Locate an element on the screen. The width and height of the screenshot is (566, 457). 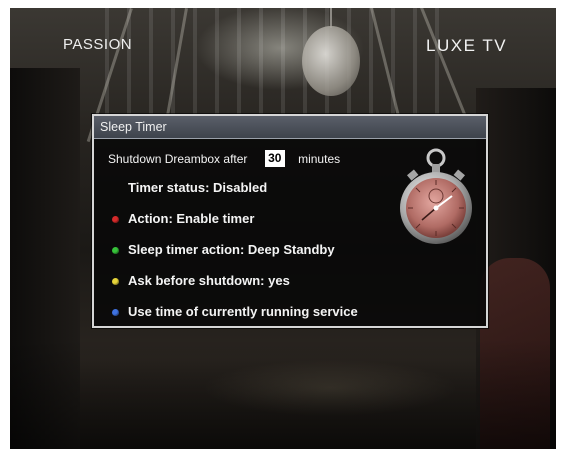
yellow-button-icon is located at coordinates (115, 281).